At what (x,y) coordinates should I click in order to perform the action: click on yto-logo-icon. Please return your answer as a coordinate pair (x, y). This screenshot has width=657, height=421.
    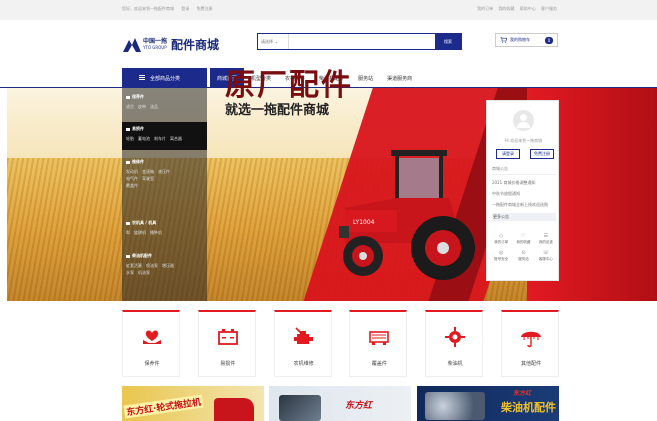
    Looking at the image, I should click on (132, 44).